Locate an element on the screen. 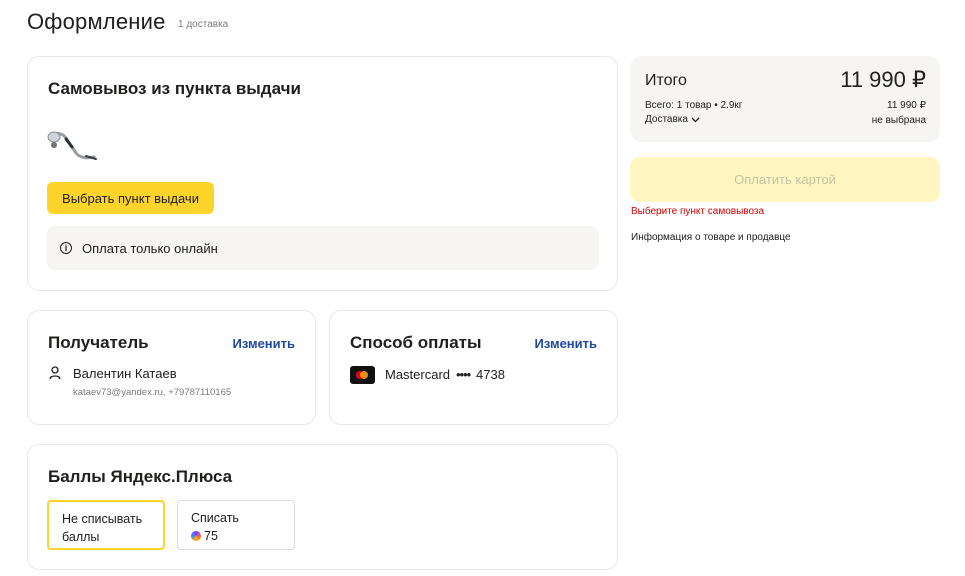  plus-points-icon is located at coordinates (196, 536).